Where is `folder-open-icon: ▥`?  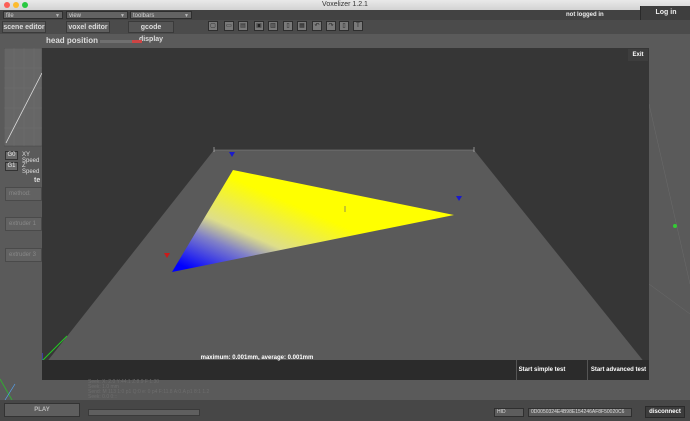
folder-open-icon: ▥ is located at coordinates (273, 26).